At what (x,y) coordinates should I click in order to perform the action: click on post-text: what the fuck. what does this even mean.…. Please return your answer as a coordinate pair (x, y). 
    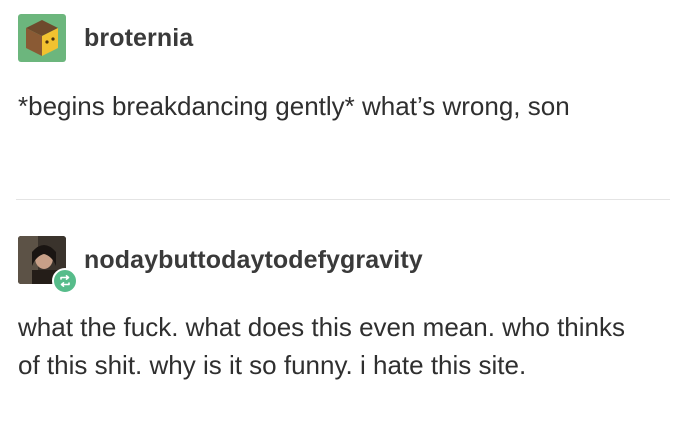
    Looking at the image, I should click on (322, 346).